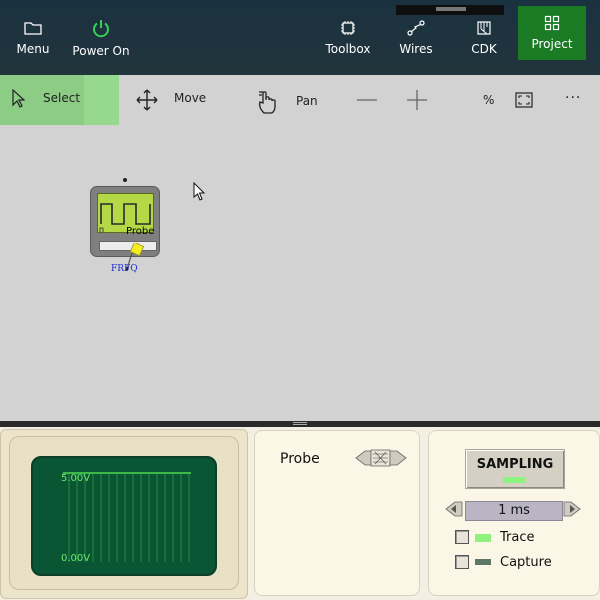  I want to click on move-label: Move, so click(190, 98).